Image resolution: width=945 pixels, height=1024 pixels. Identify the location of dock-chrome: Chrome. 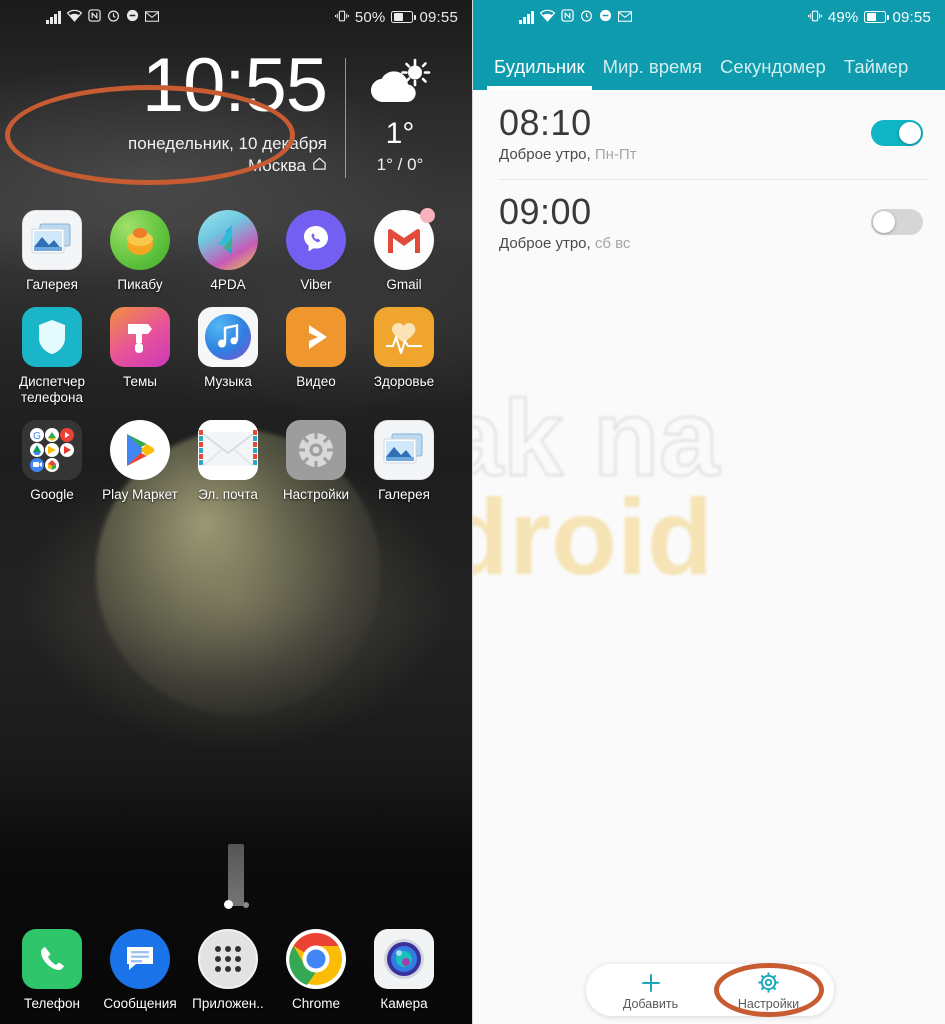
(316, 970).